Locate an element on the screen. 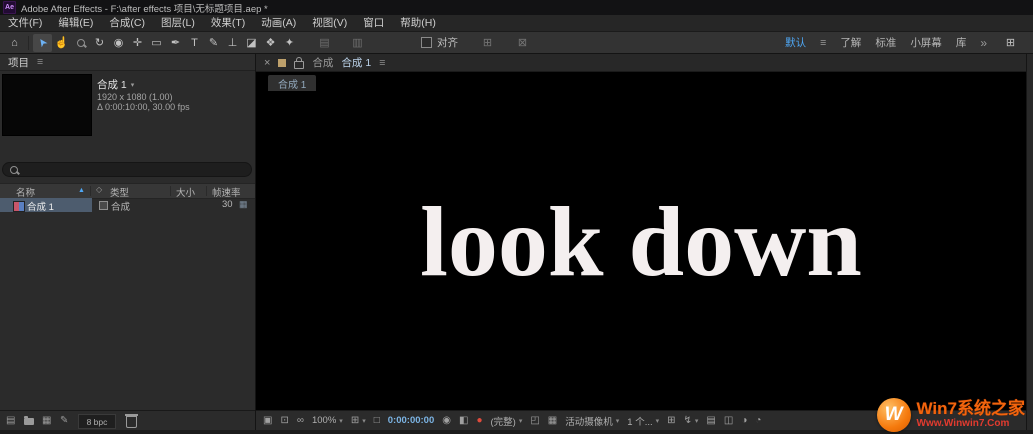 Image resolution: width=1033 pixels, height=434 pixels. workspace-overflow-chevron: » is located at coordinates (983, 43).